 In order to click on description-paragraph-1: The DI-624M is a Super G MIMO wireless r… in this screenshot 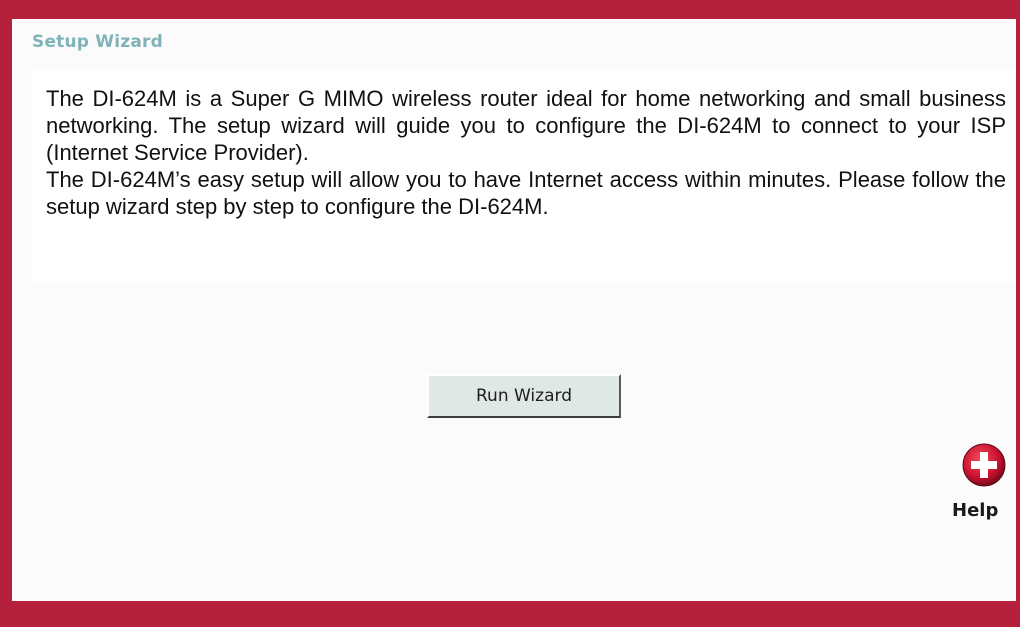, I will do `click(526, 125)`.